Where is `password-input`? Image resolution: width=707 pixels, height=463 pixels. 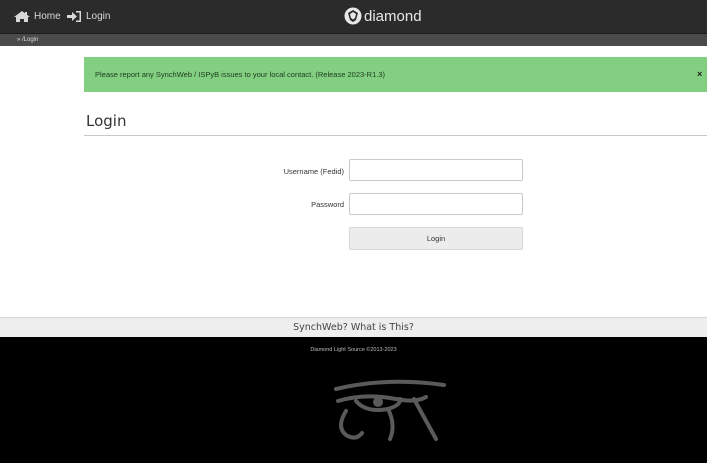 password-input is located at coordinates (436, 204).